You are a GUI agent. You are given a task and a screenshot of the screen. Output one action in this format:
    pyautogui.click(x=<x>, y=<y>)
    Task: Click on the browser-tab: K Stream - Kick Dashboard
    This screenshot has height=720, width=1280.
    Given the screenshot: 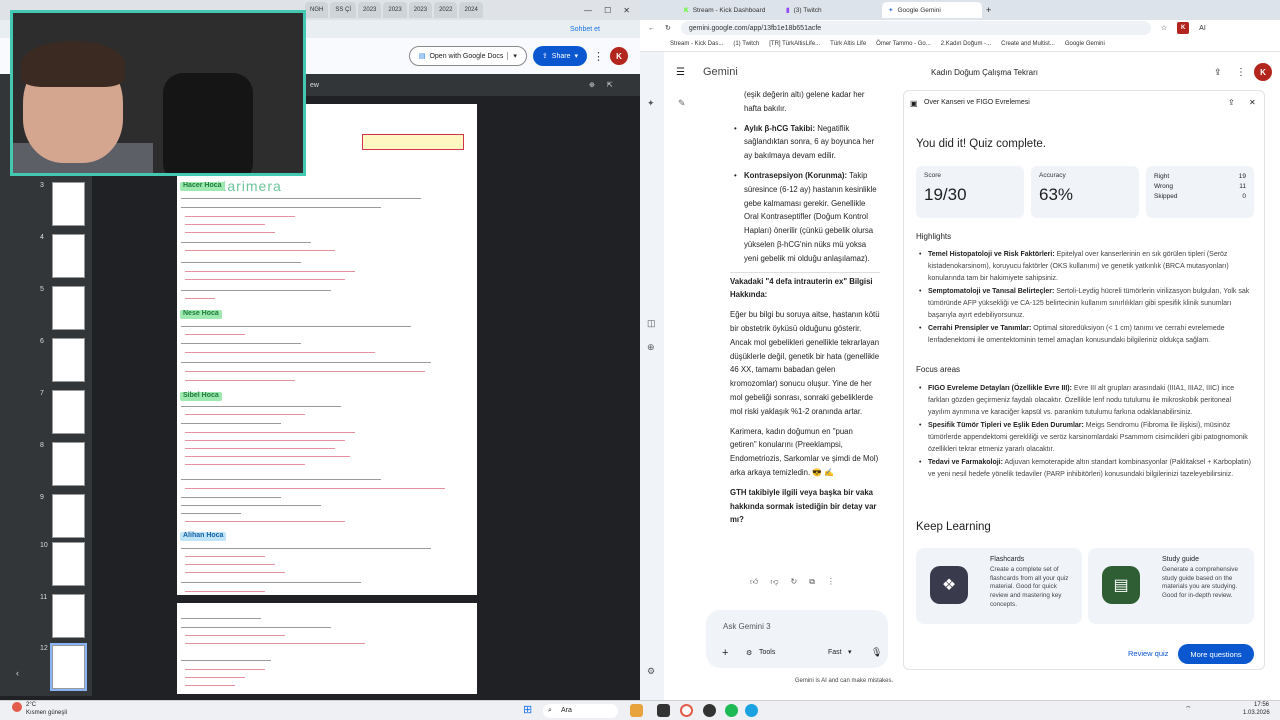 What is the action you would take?
    pyautogui.click(x=728, y=10)
    